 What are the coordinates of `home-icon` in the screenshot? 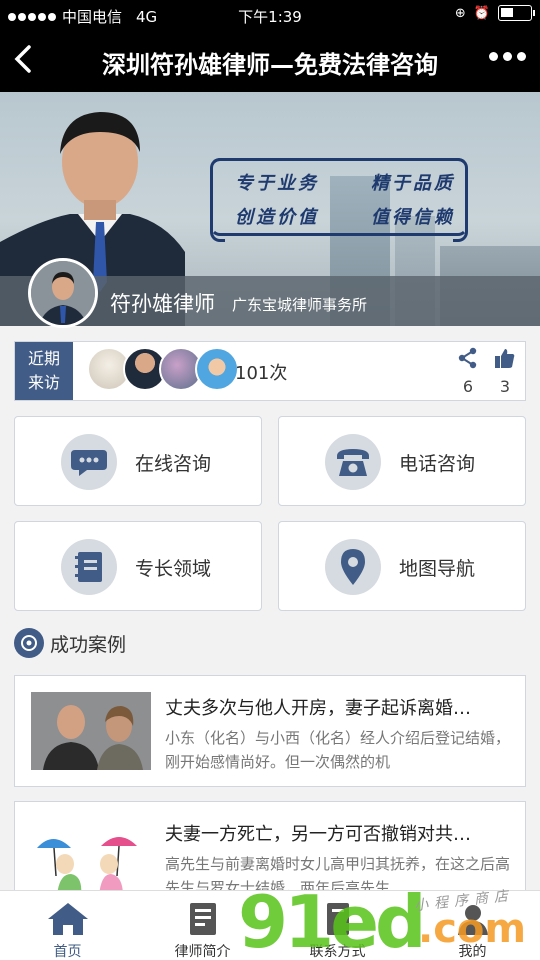 It's located at (67, 919).